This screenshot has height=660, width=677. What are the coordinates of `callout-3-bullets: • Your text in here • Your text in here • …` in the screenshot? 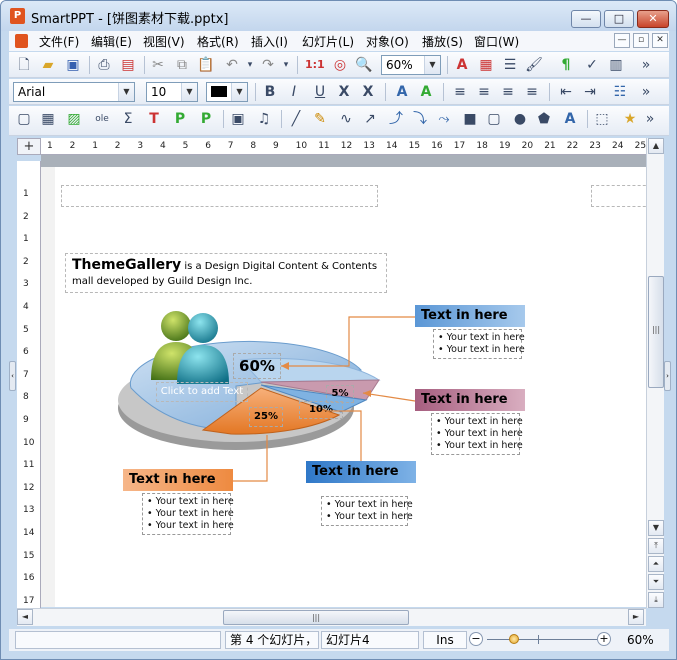 It's located at (188, 514).